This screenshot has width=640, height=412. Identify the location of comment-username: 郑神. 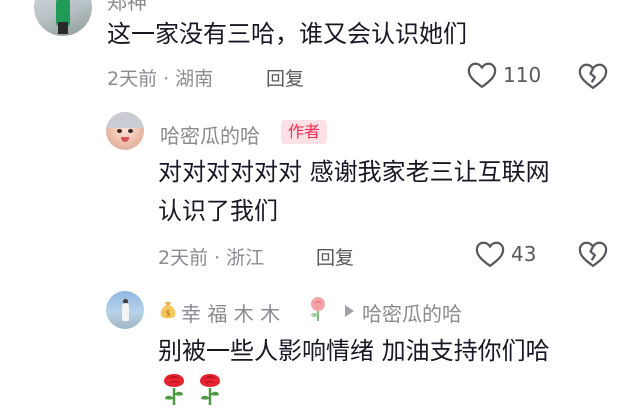
(127, 7).